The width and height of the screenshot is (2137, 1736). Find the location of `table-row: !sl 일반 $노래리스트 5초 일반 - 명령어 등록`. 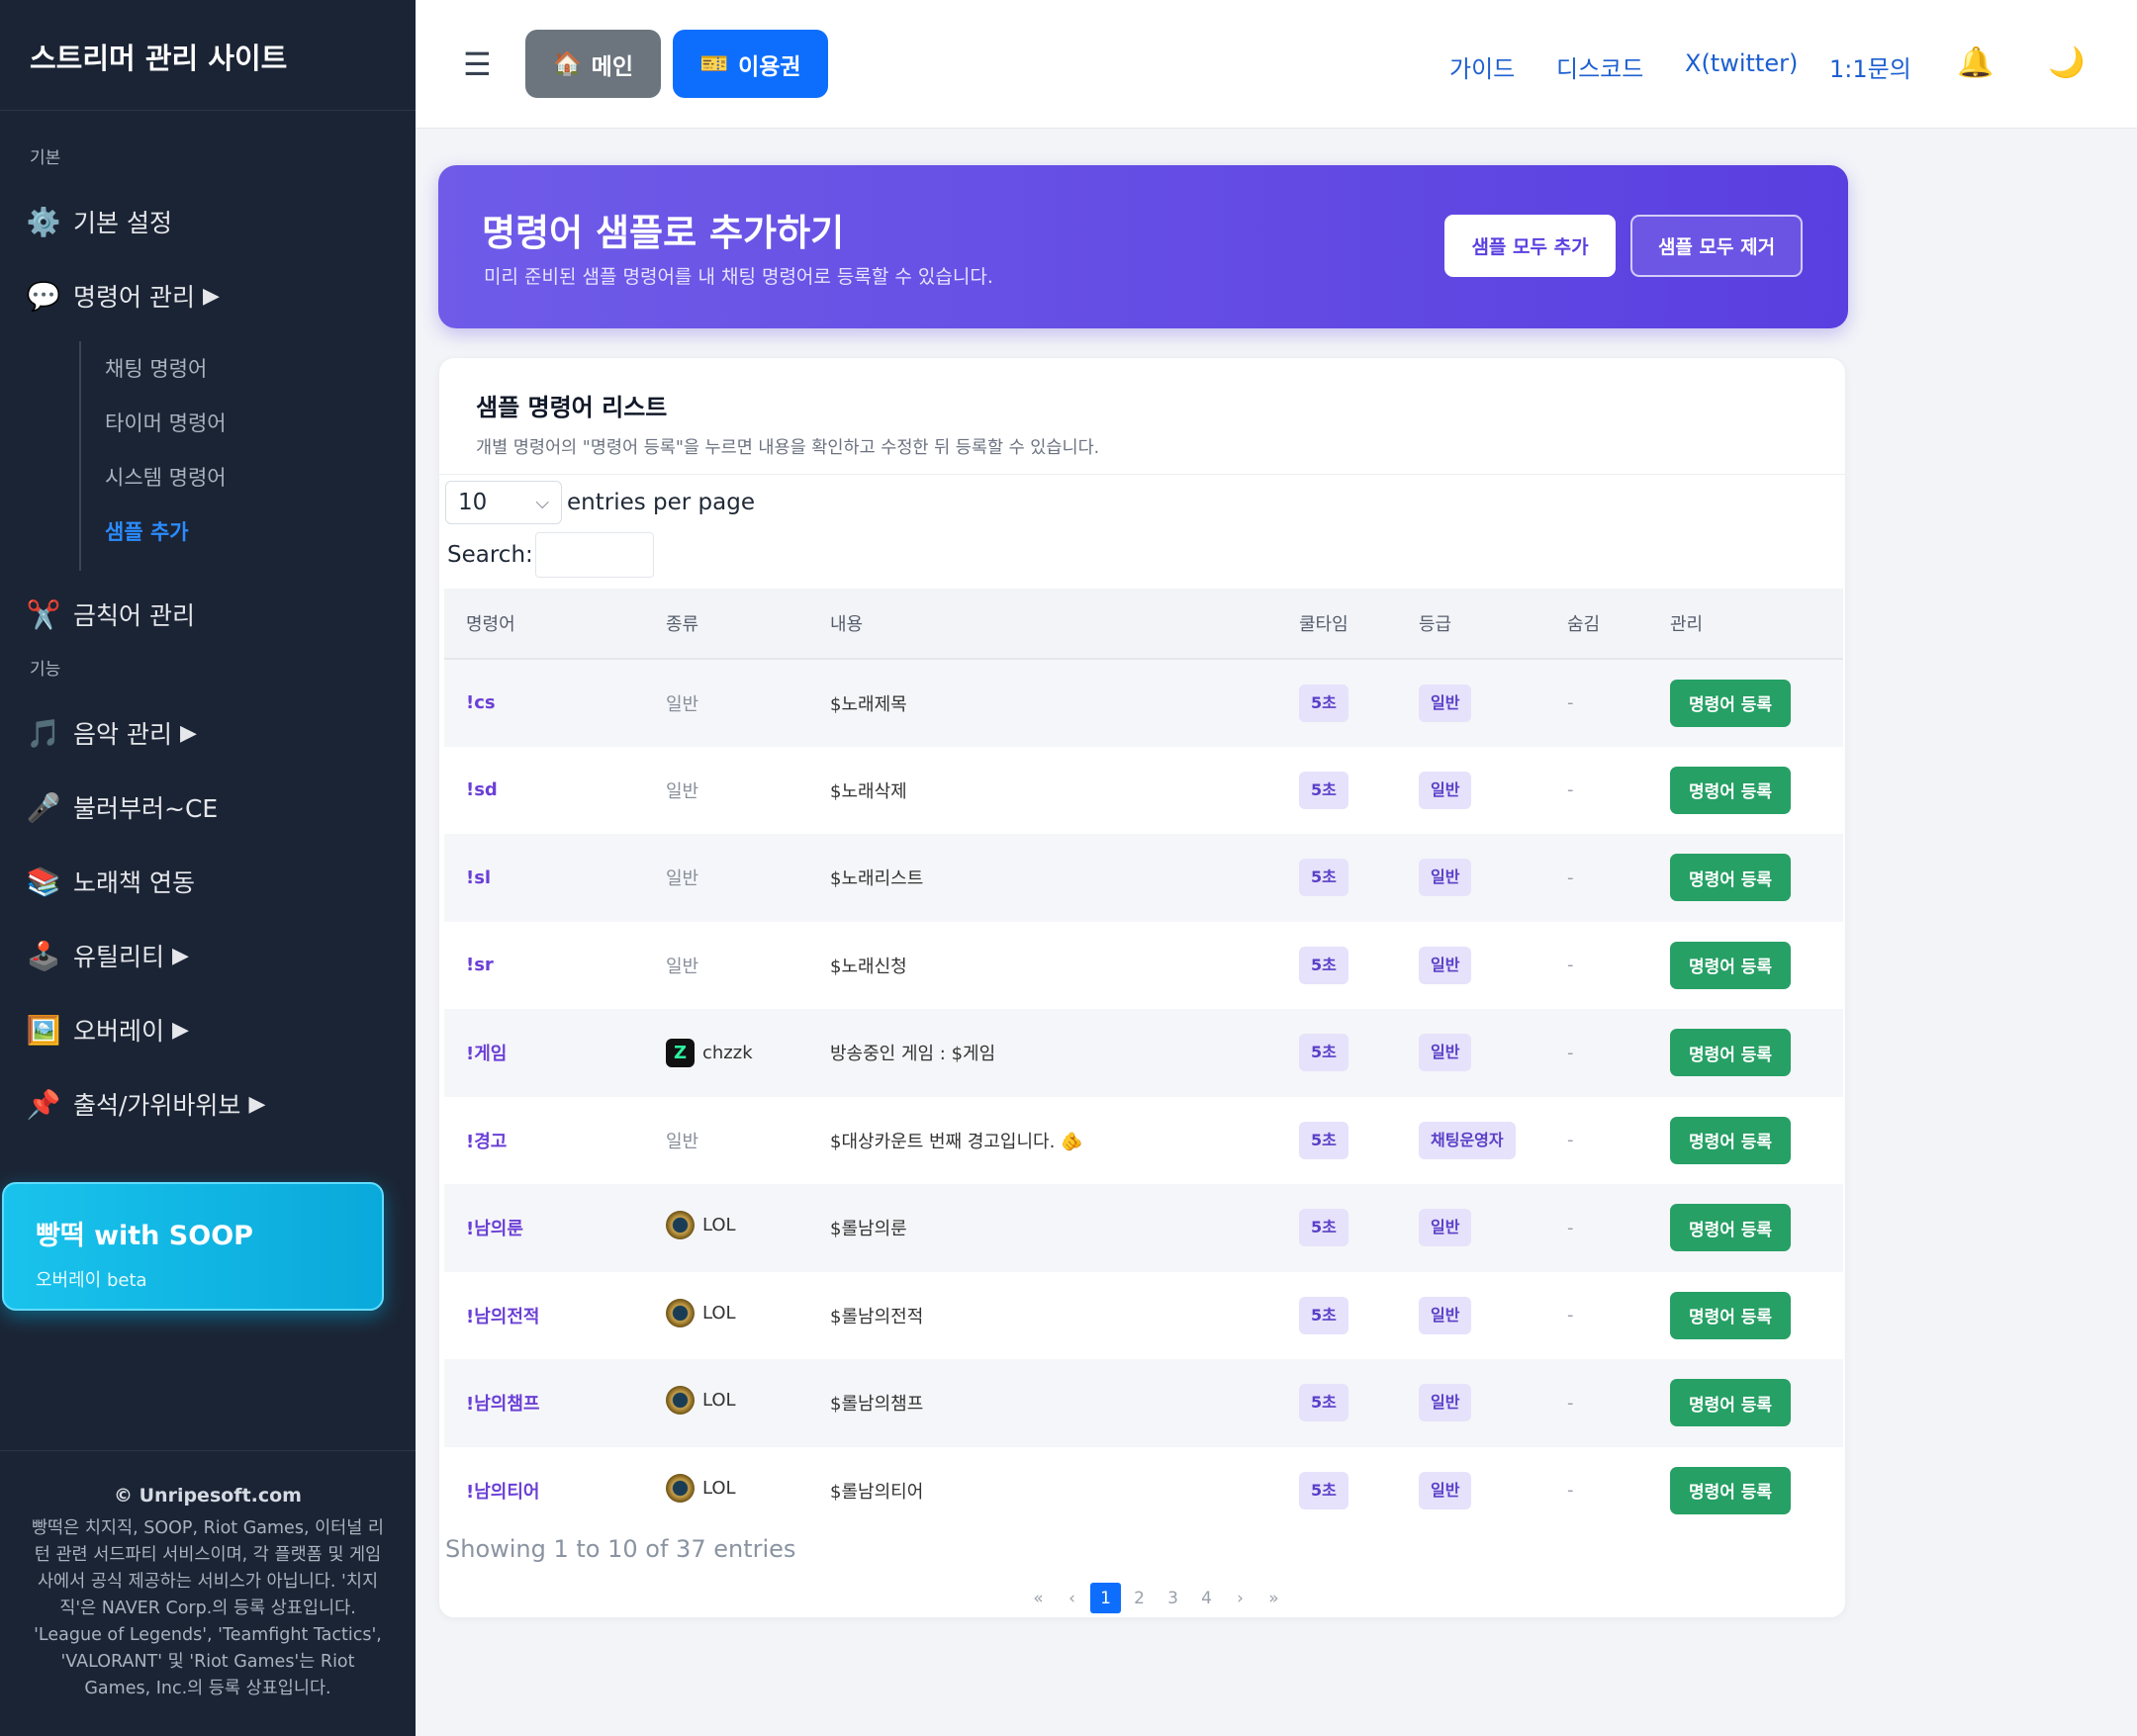

table-row: !sl 일반 $노래리스트 5초 일반 - 명령어 등록 is located at coordinates (1143, 878).